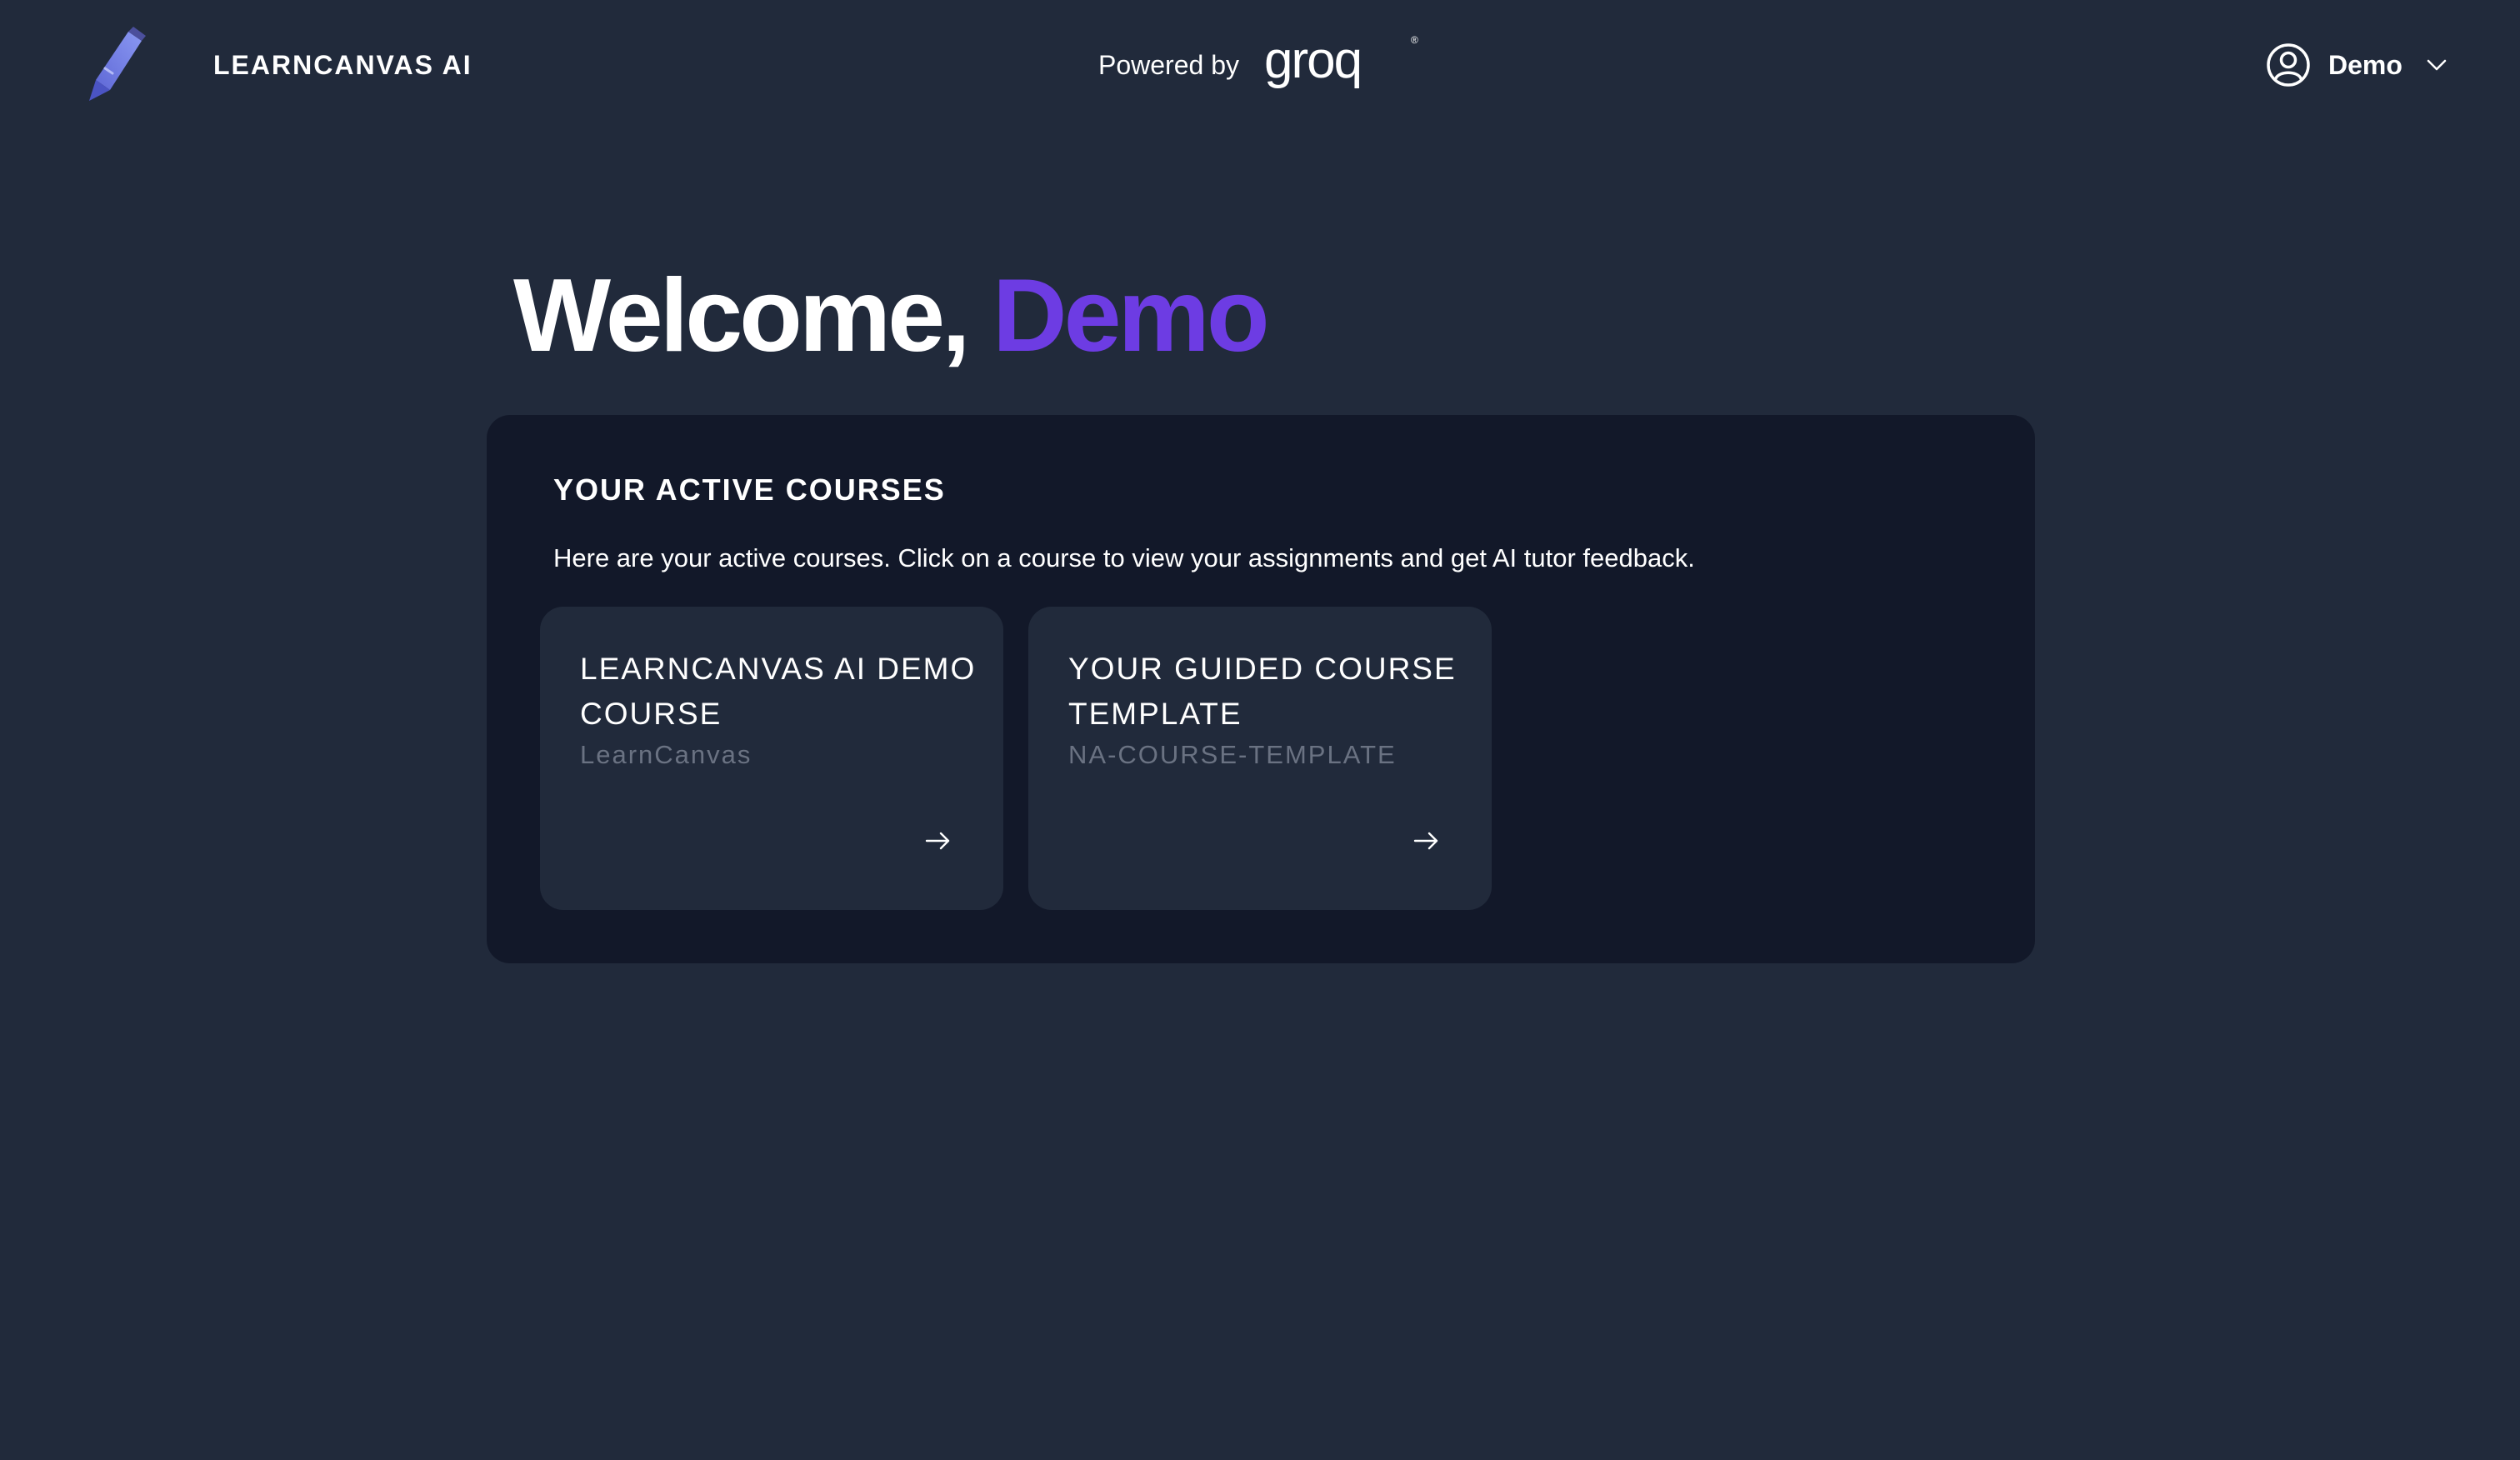 This screenshot has width=2520, height=1460. What do you see at coordinates (1168, 65) in the screenshot?
I see `powered-by-label: Powered by` at bounding box center [1168, 65].